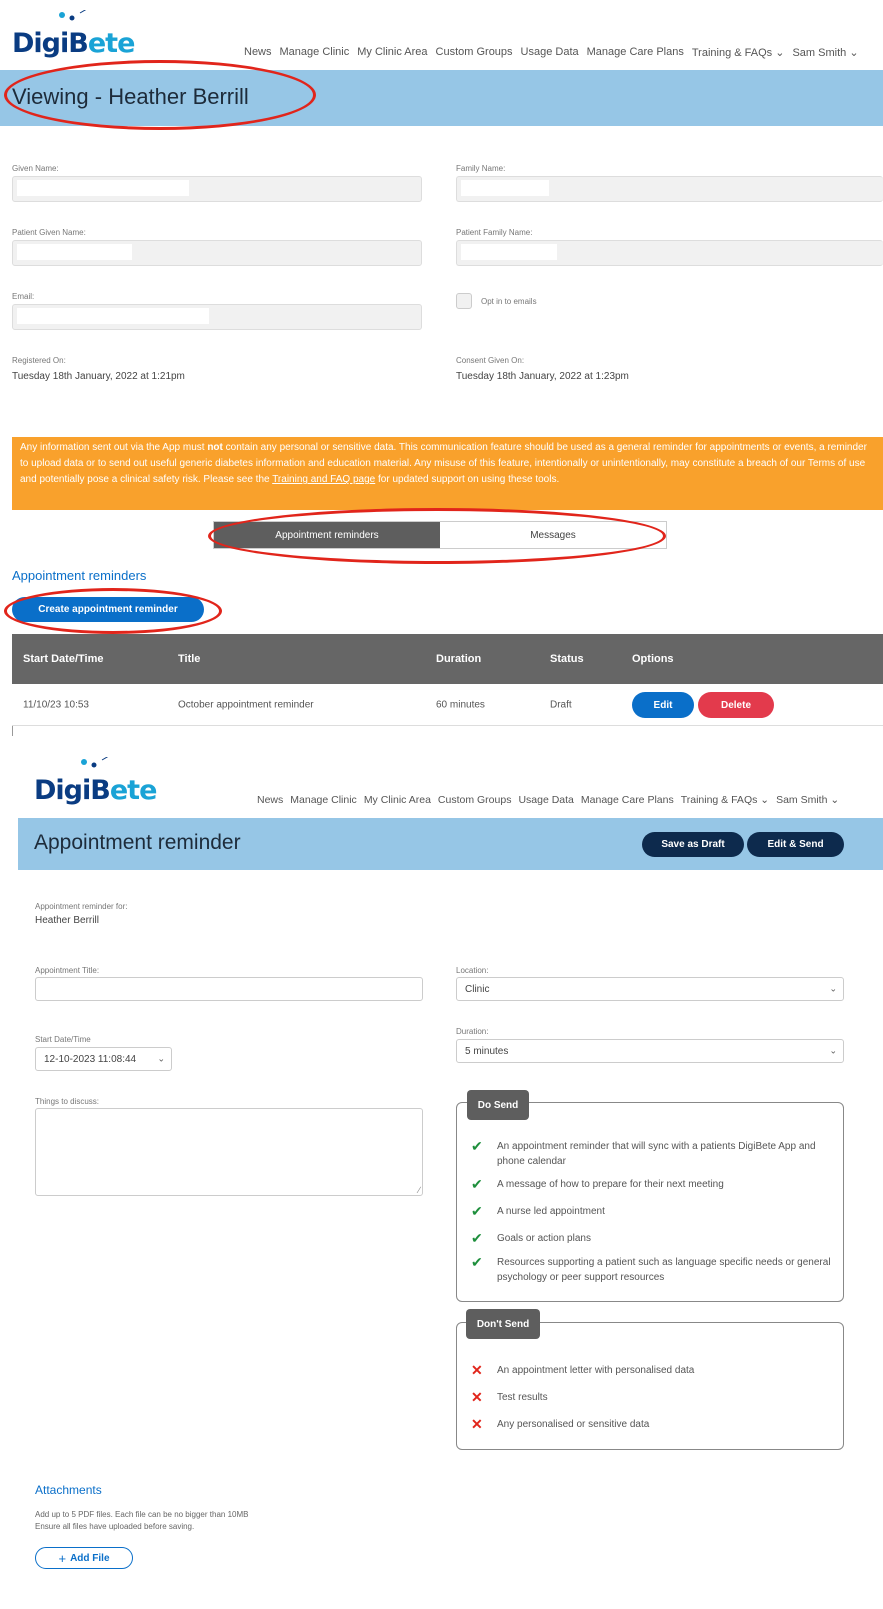 The width and height of the screenshot is (883, 1609). Describe the element at coordinates (693, 844) in the screenshot. I see `save-as-draft-button: Save as Draft` at that location.